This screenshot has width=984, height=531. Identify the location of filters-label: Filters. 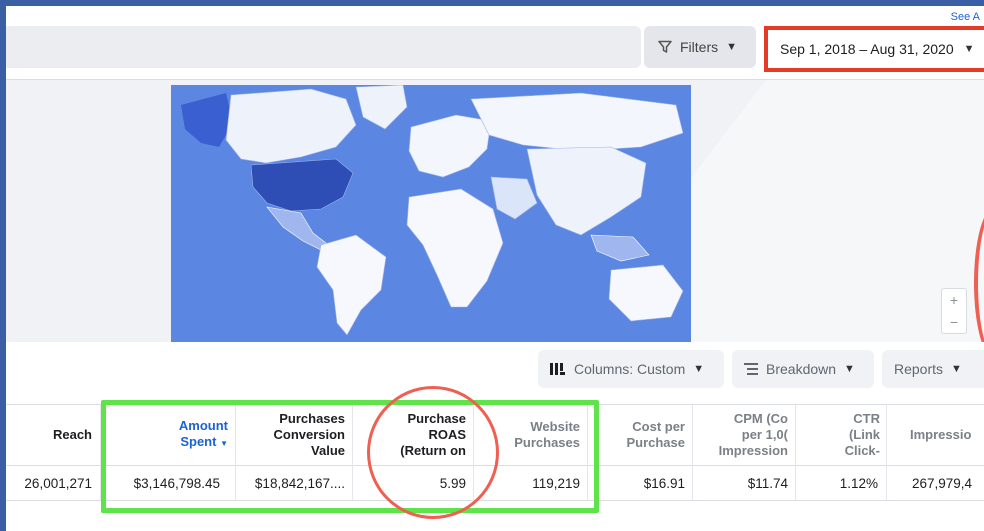
(699, 47).